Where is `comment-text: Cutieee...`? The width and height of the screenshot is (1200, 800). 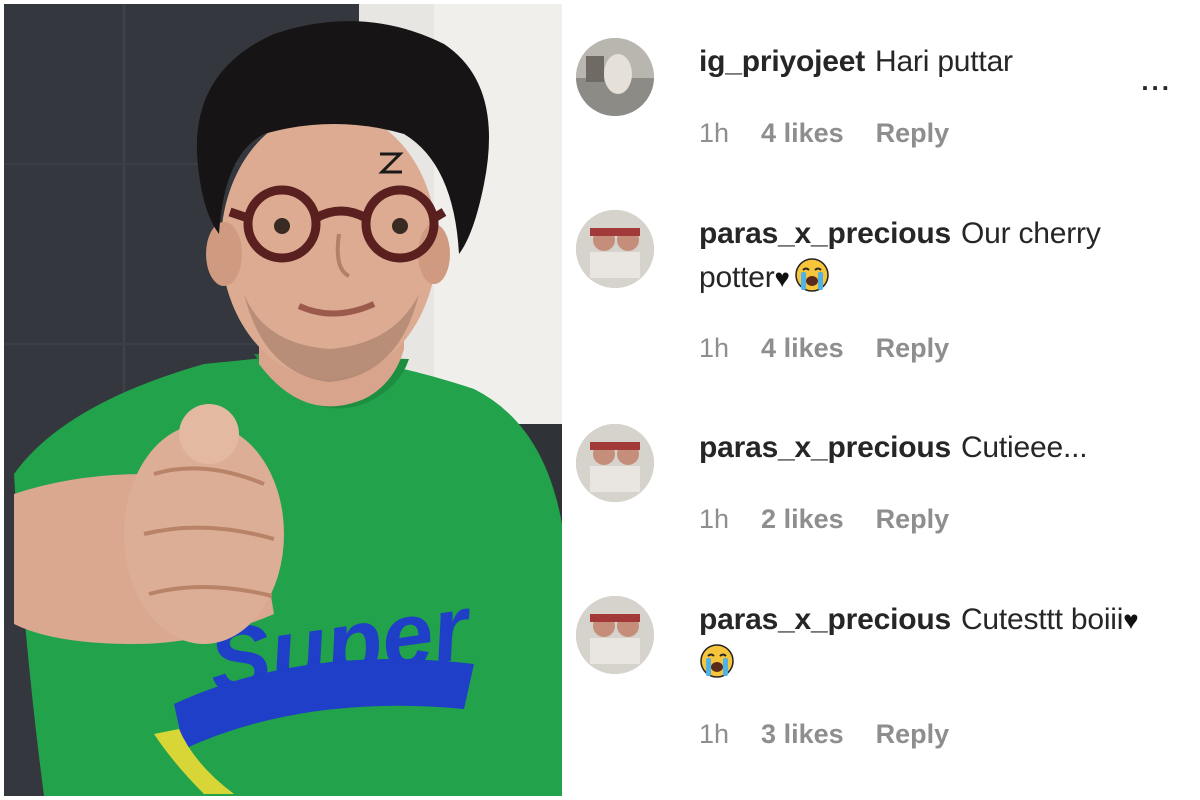 comment-text: Cutieee... is located at coordinates (1024, 447).